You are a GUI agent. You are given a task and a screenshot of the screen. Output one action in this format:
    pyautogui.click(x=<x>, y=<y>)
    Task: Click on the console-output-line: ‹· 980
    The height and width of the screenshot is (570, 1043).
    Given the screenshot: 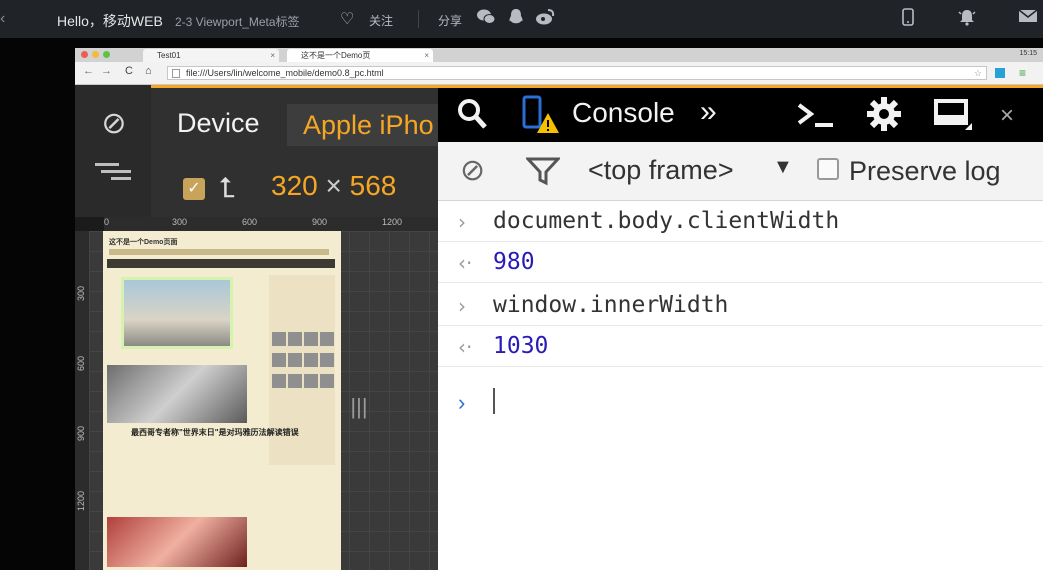 What is the action you would take?
    pyautogui.click(x=740, y=262)
    